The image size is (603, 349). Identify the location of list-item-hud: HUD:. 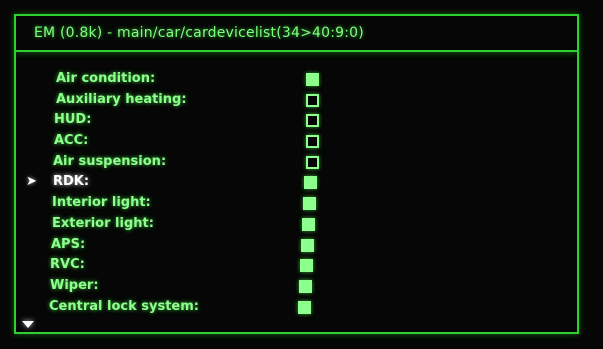
(296, 121).